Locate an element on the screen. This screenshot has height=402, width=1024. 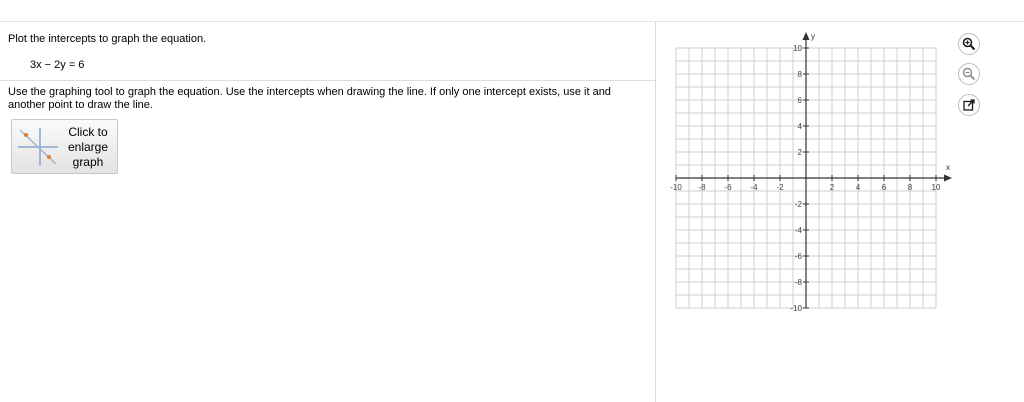
zoom-out-icon is located at coordinates (969, 74).